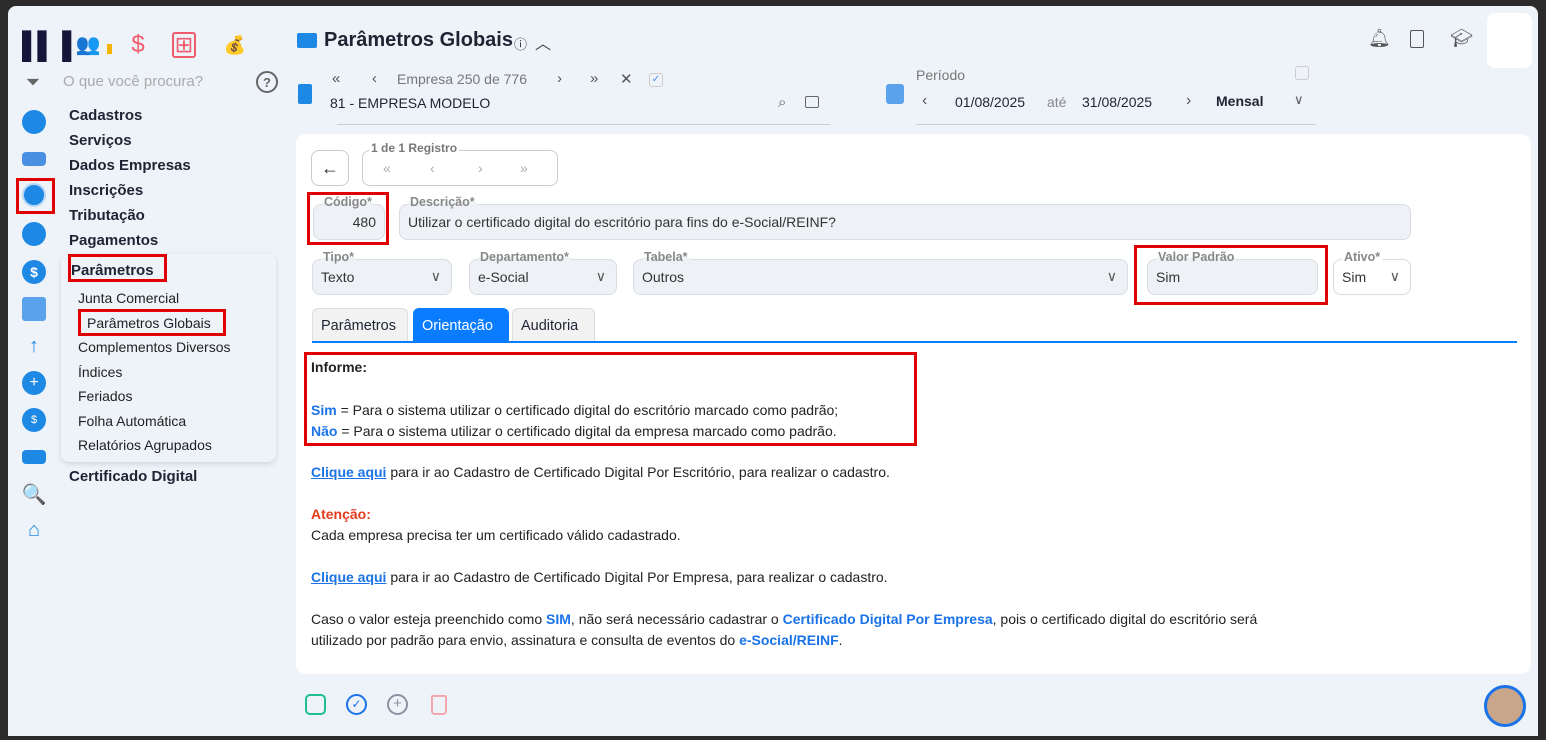  What do you see at coordinates (1461, 38) in the screenshot?
I see `graduation-cap-icon: 🎓︎` at bounding box center [1461, 38].